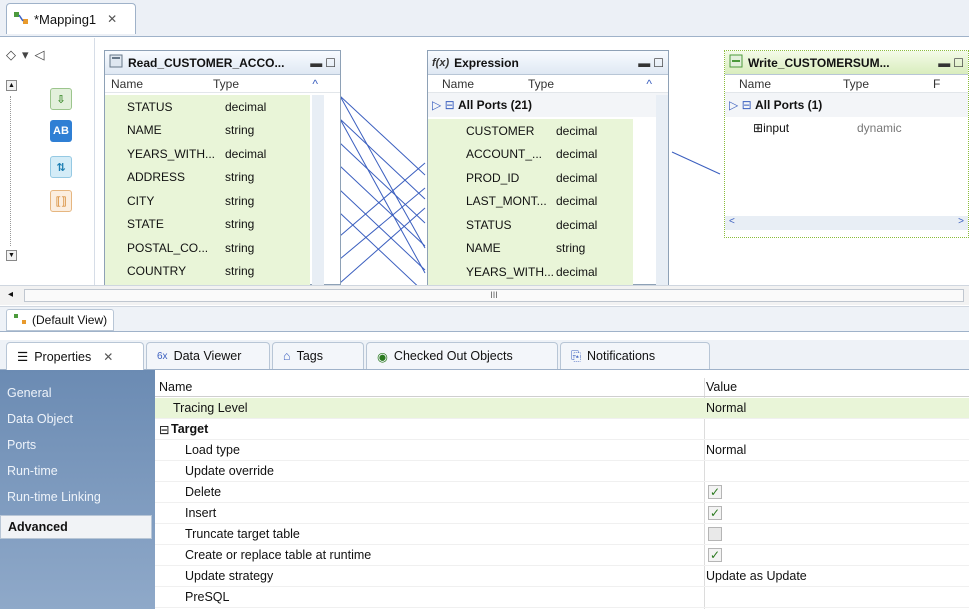  What do you see at coordinates (494, 104) in the screenshot?
I see `group-label: All Ports (21)` at bounding box center [494, 104].